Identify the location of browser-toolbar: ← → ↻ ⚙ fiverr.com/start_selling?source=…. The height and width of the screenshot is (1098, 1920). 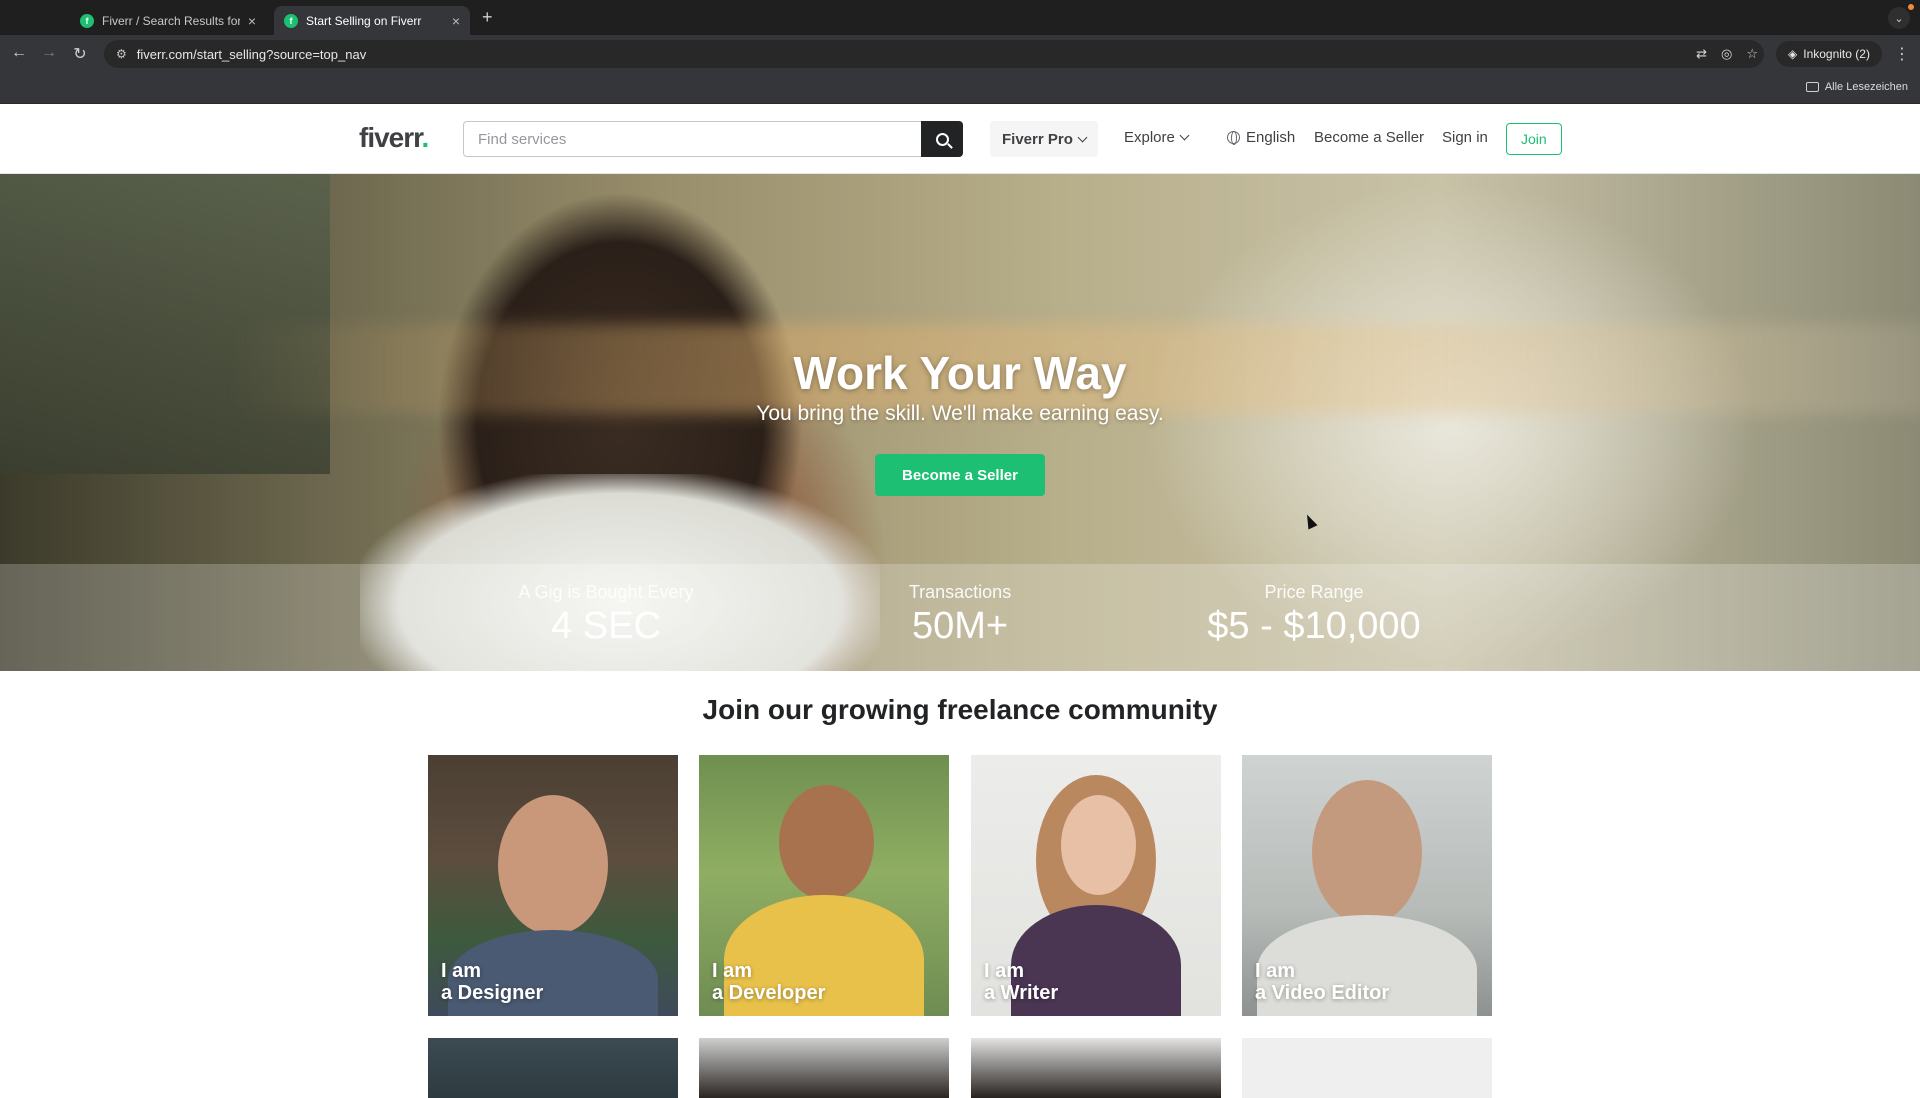
(960, 54).